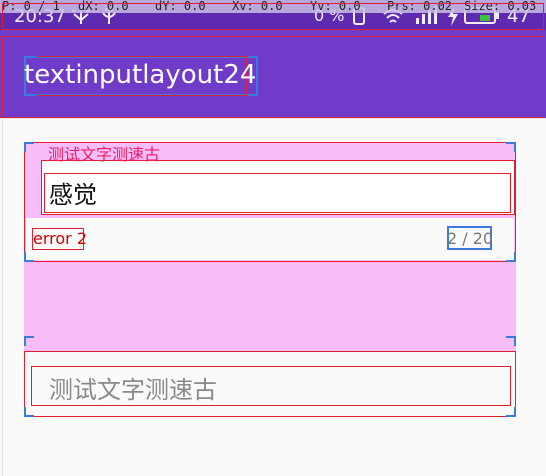  What do you see at coordinates (273, 16) in the screenshot?
I see `statusbar-bounds` at bounding box center [273, 16].